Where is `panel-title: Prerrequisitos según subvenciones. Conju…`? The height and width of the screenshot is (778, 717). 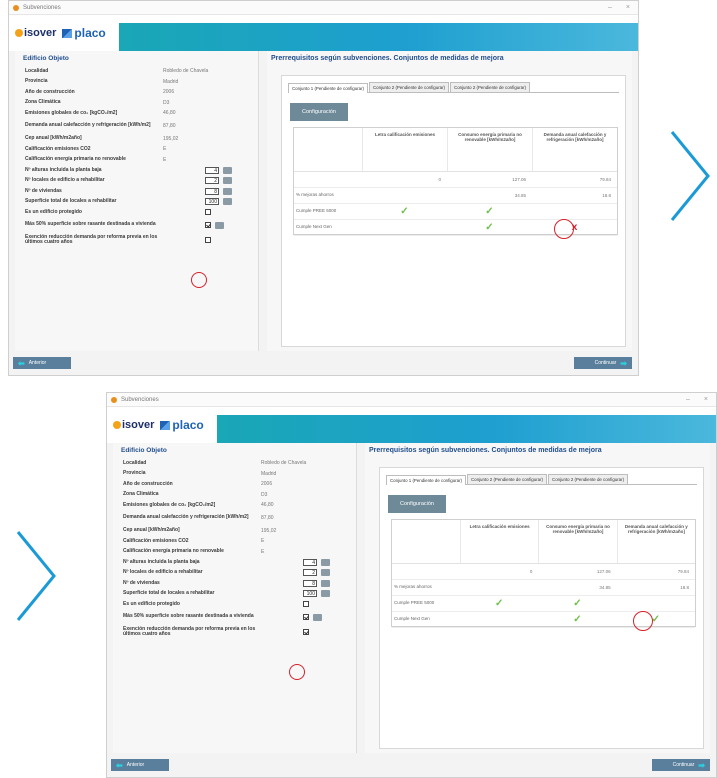 panel-title: Prerrequisitos según subvenciones. Conju… is located at coordinates (387, 58).